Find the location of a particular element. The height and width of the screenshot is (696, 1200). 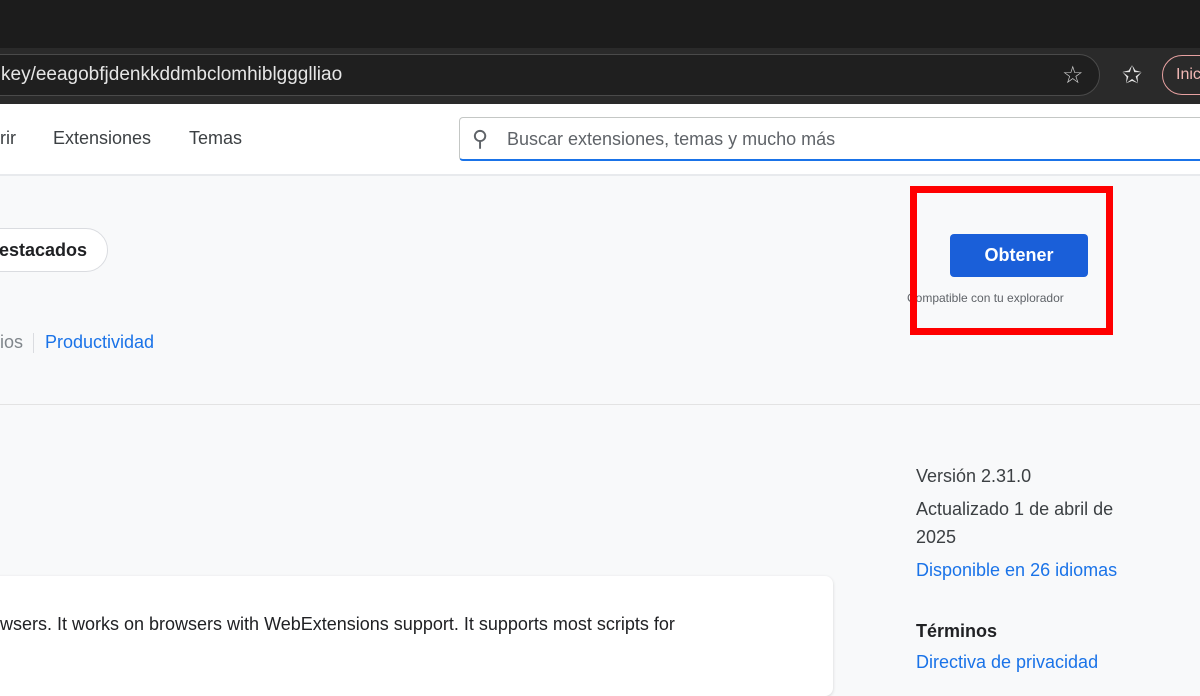

search-icon: ⚲ is located at coordinates (480, 138).